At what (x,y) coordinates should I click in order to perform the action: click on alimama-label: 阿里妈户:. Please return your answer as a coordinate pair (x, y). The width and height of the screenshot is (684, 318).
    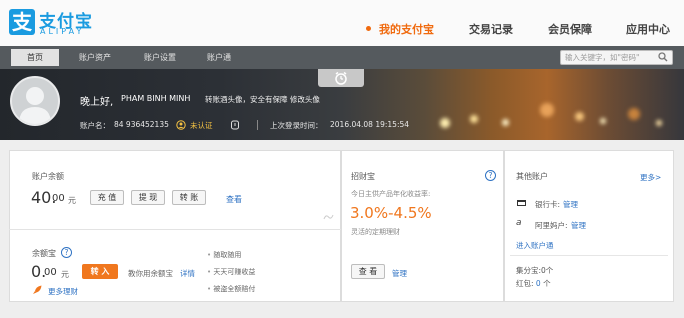
    Looking at the image, I should click on (551, 225).